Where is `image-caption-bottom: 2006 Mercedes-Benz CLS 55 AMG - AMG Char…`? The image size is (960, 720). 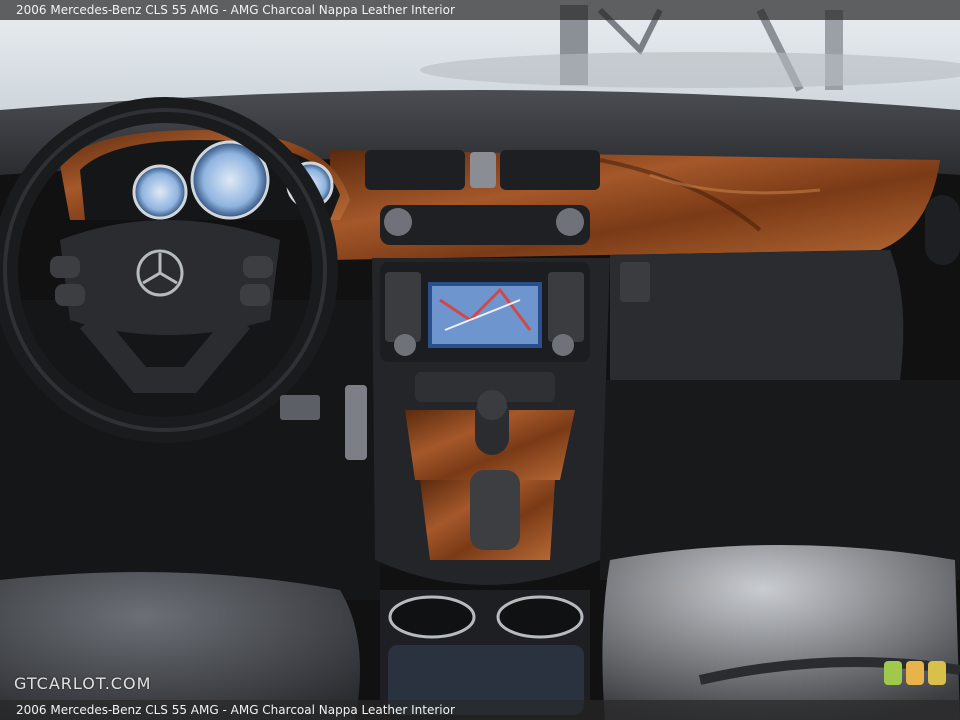
image-caption-bottom: 2006 Mercedes-Benz CLS 55 AMG - AMG Char… is located at coordinates (480, 710).